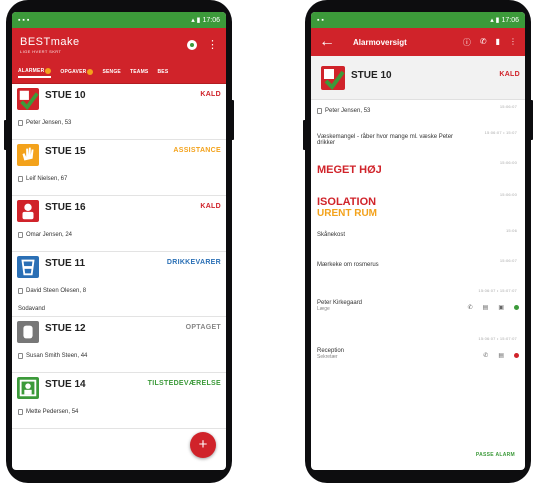 The height and width of the screenshot is (483, 537). Describe the element at coordinates (119, 112) in the screenshot. I see `alarm-list-item: STUE 10 KALD Peter Jensen, 53` at that location.